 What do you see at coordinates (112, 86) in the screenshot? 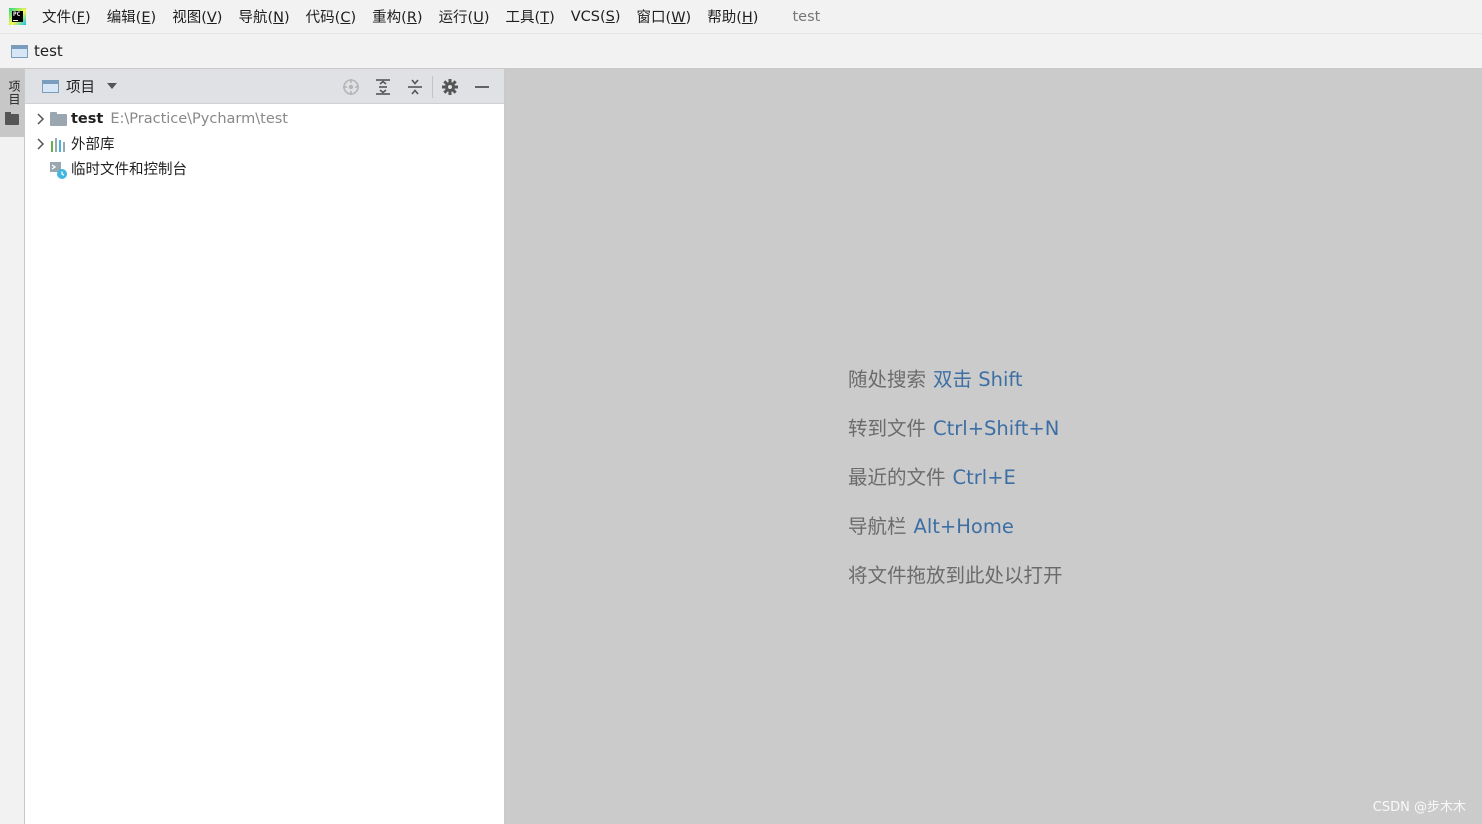
I see `chevron-down-icon` at bounding box center [112, 86].